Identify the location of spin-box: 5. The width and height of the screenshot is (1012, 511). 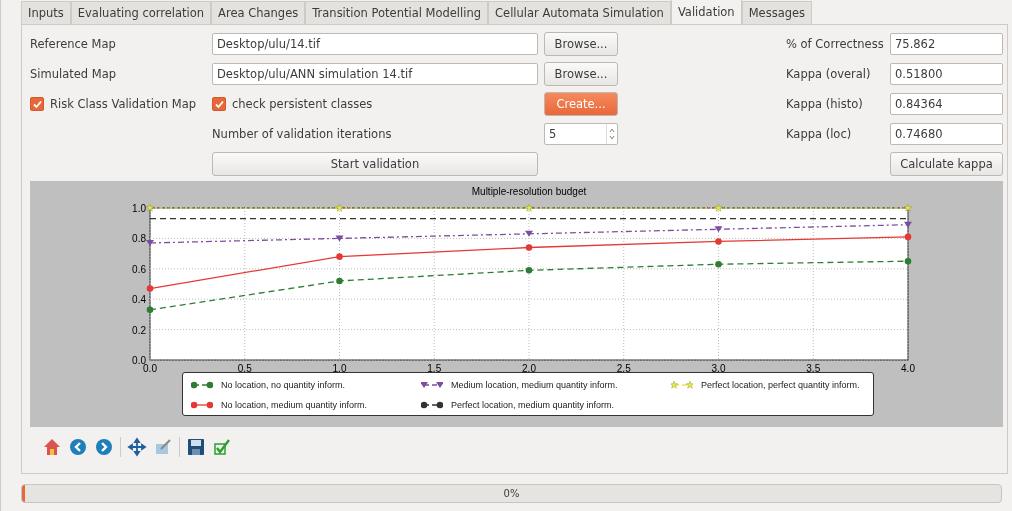
(581, 134).